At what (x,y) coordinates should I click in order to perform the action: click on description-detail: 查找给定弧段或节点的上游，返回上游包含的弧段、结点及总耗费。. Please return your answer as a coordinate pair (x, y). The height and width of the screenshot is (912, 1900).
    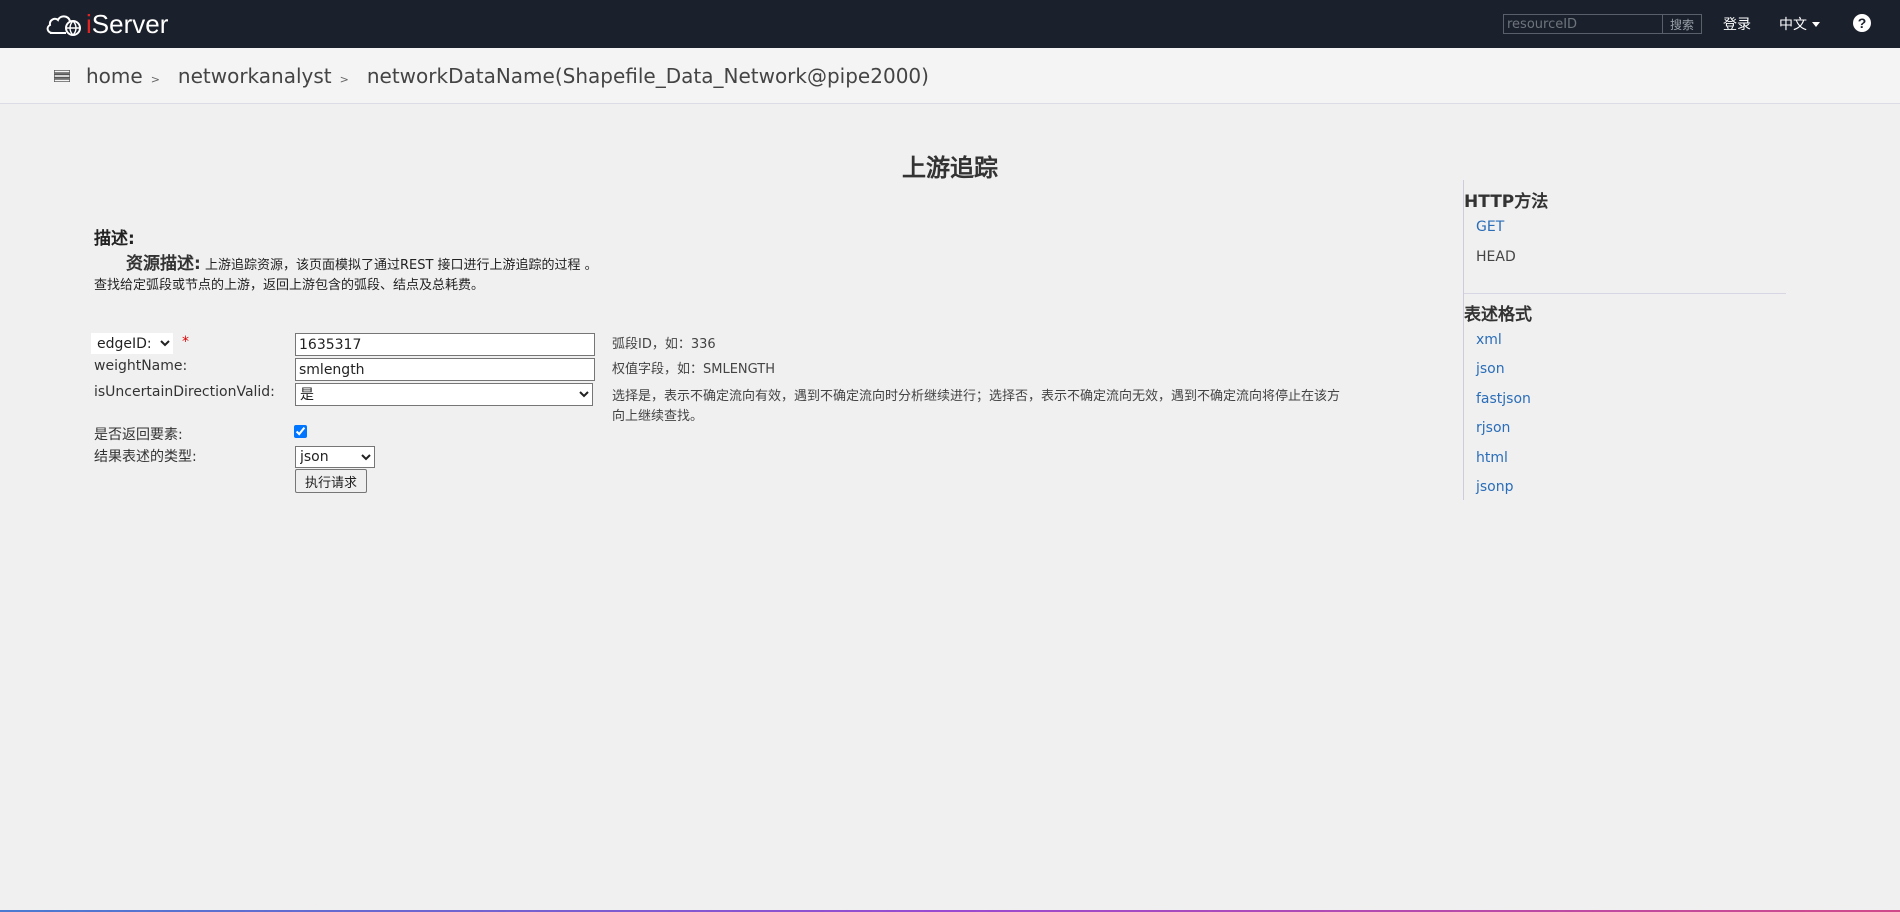
    Looking at the image, I should click on (289, 285).